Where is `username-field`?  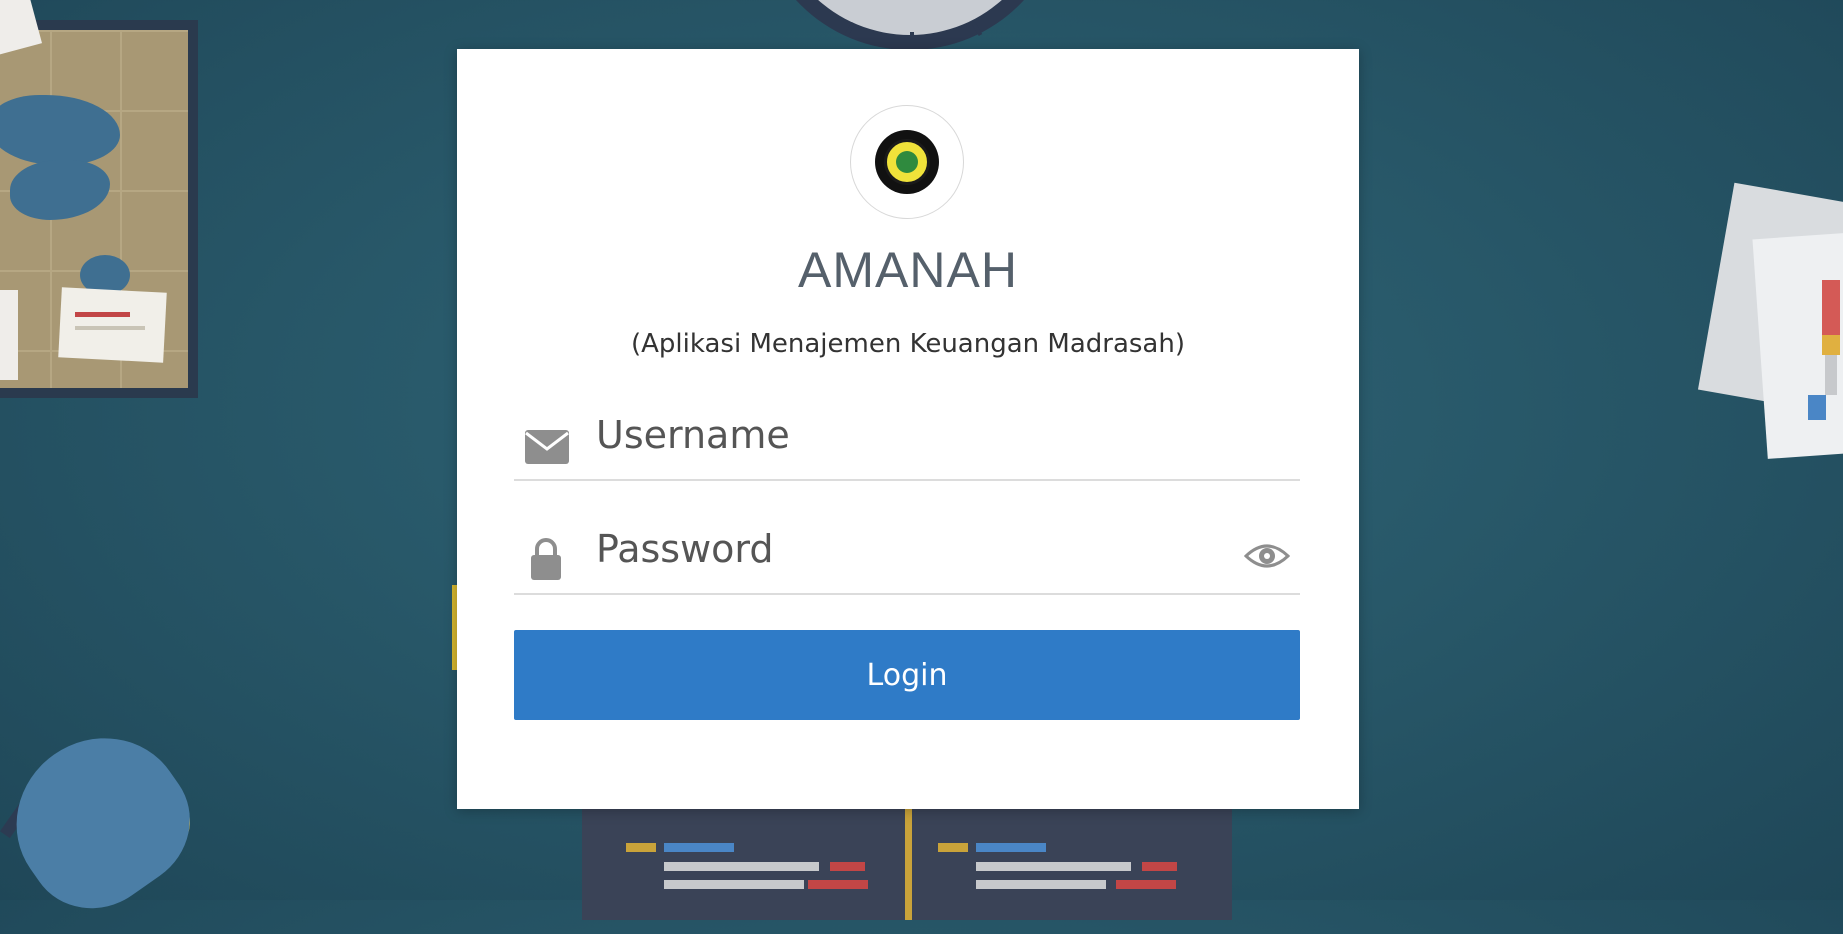
username-field is located at coordinates (907, 440).